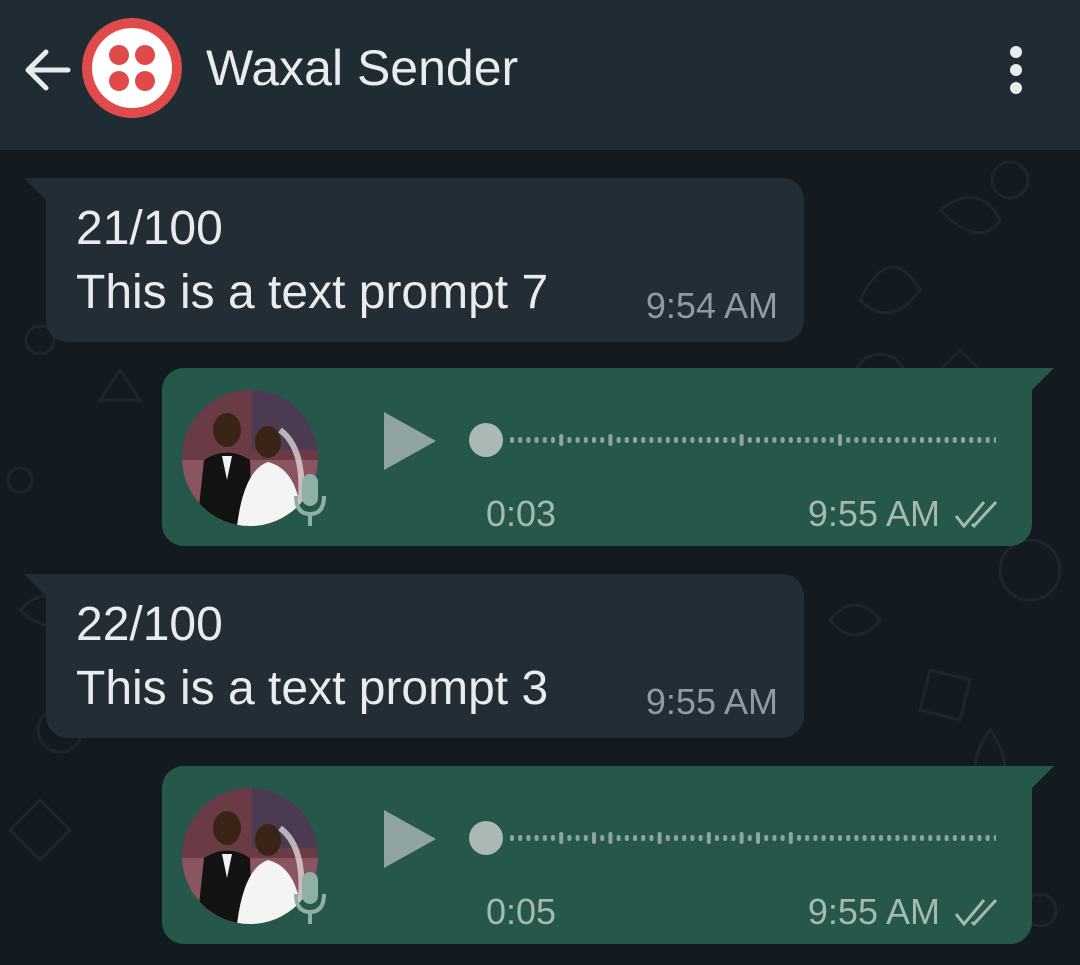 The image size is (1080, 965). What do you see at coordinates (149, 228) in the screenshot?
I see `prompt-counter: 21/100` at bounding box center [149, 228].